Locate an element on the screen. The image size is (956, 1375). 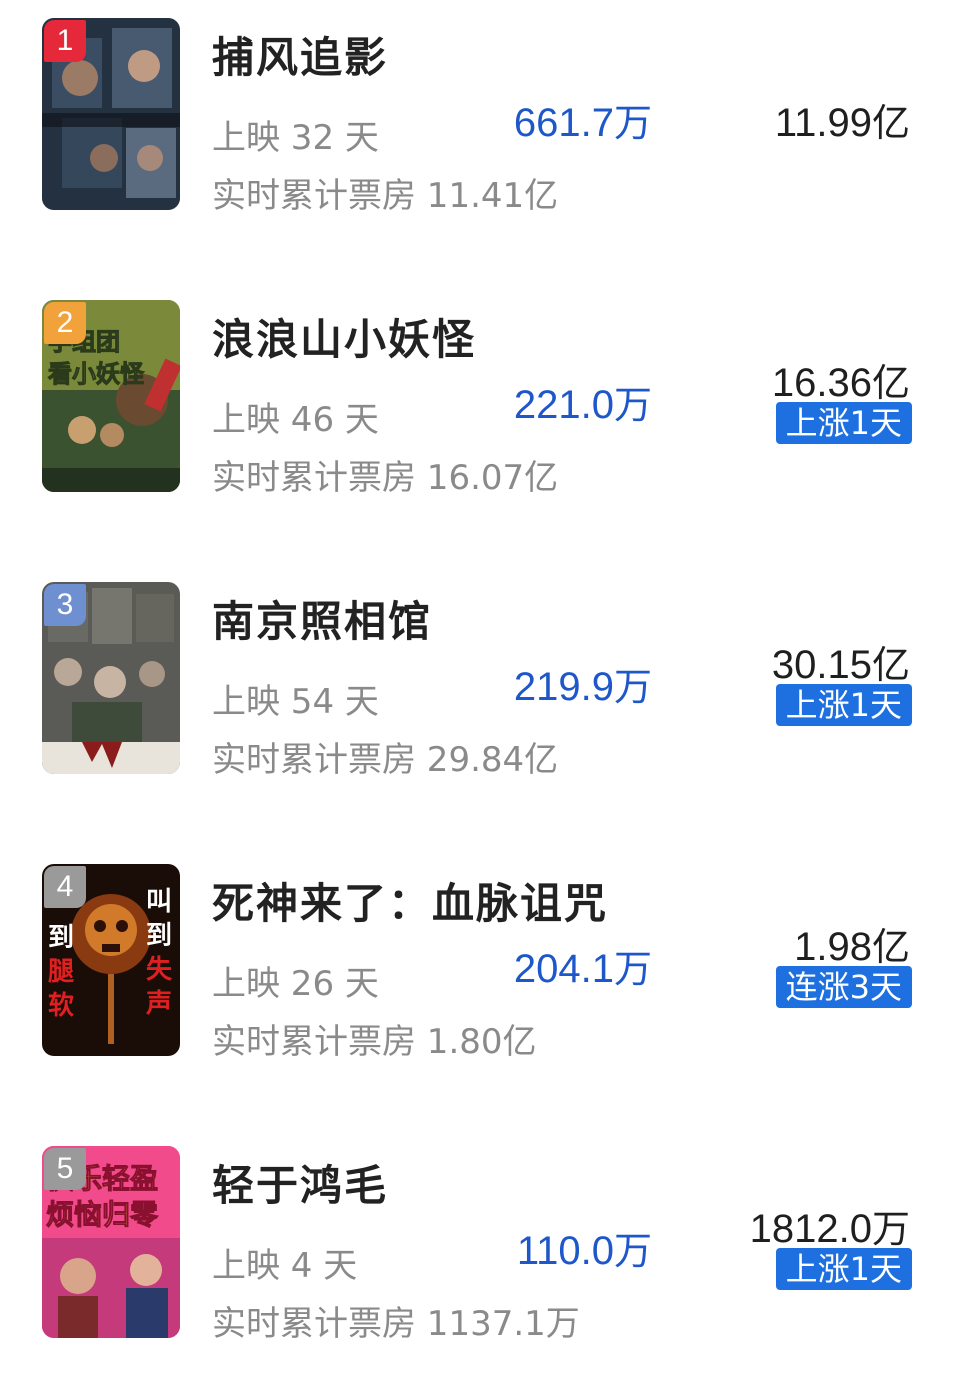
days-showing: 上映 26 天 is located at coordinates (295, 984).